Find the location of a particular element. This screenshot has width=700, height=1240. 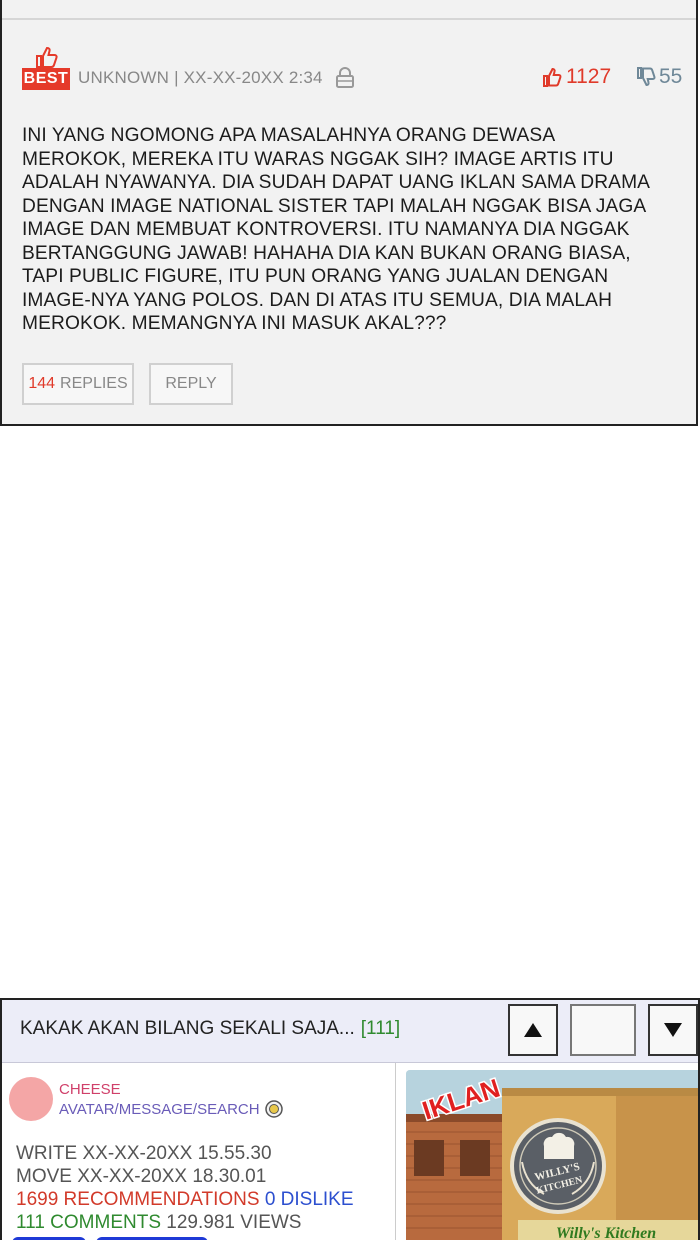

recommendations: 1699 RECOMMENDATIONS is located at coordinates (138, 1199).